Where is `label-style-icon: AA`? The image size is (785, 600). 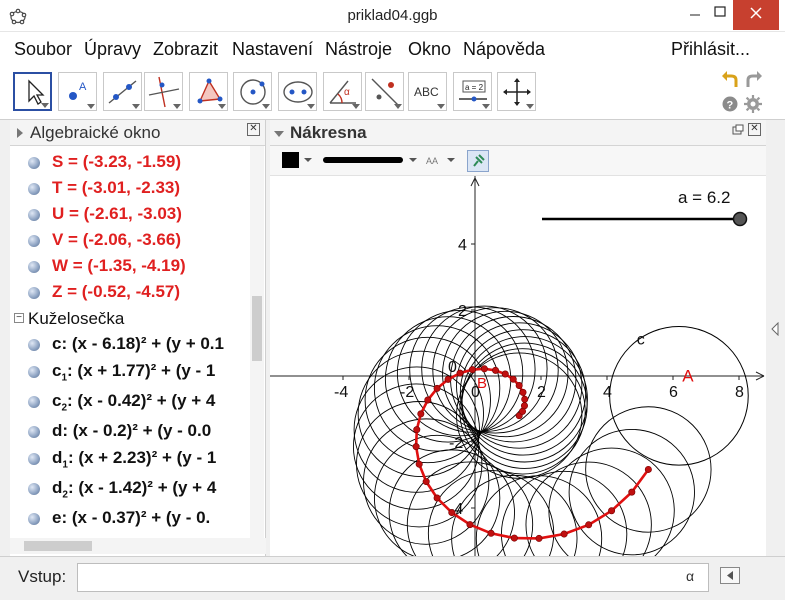
label-style-icon: AA is located at coordinates (436, 160).